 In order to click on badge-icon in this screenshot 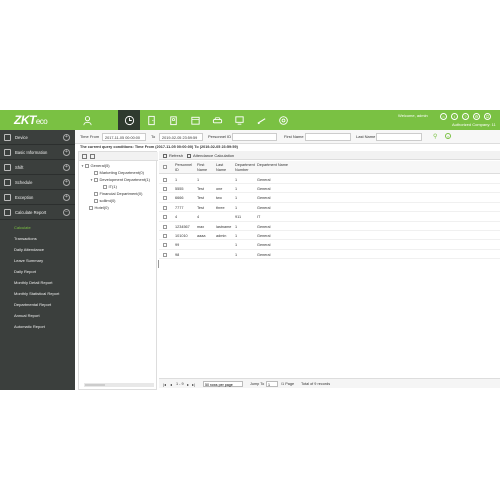, I will do `click(173, 120)`.